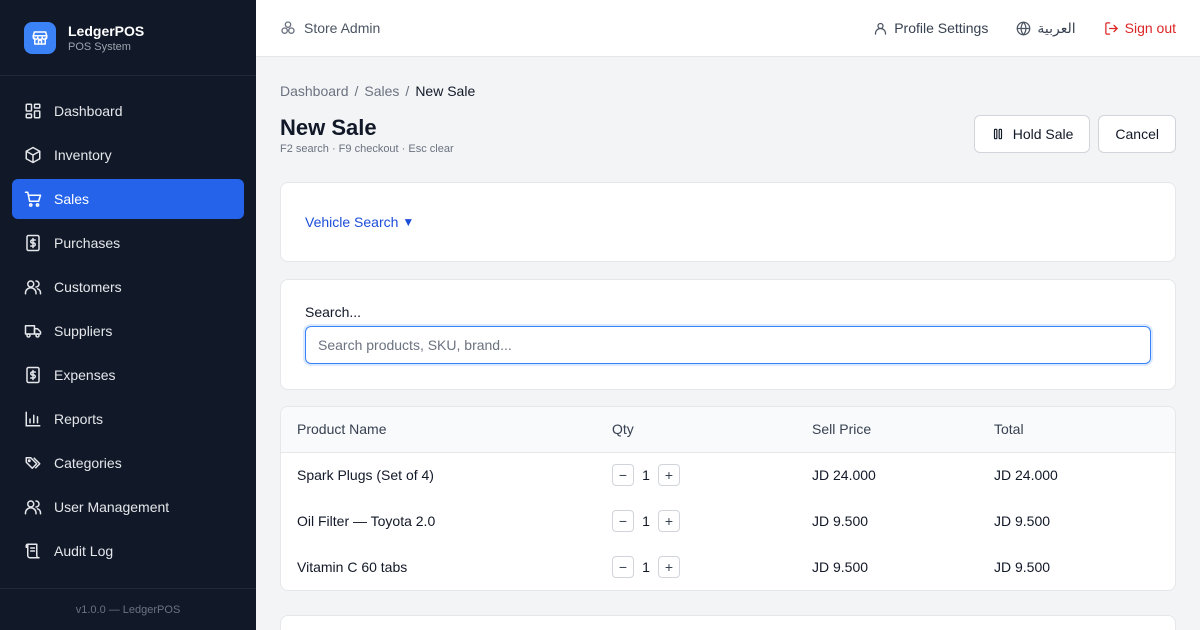 Image resolution: width=1200 pixels, height=630 pixels. Describe the element at coordinates (408, 222) in the screenshot. I see `triangle-down-icon: ▼` at that location.